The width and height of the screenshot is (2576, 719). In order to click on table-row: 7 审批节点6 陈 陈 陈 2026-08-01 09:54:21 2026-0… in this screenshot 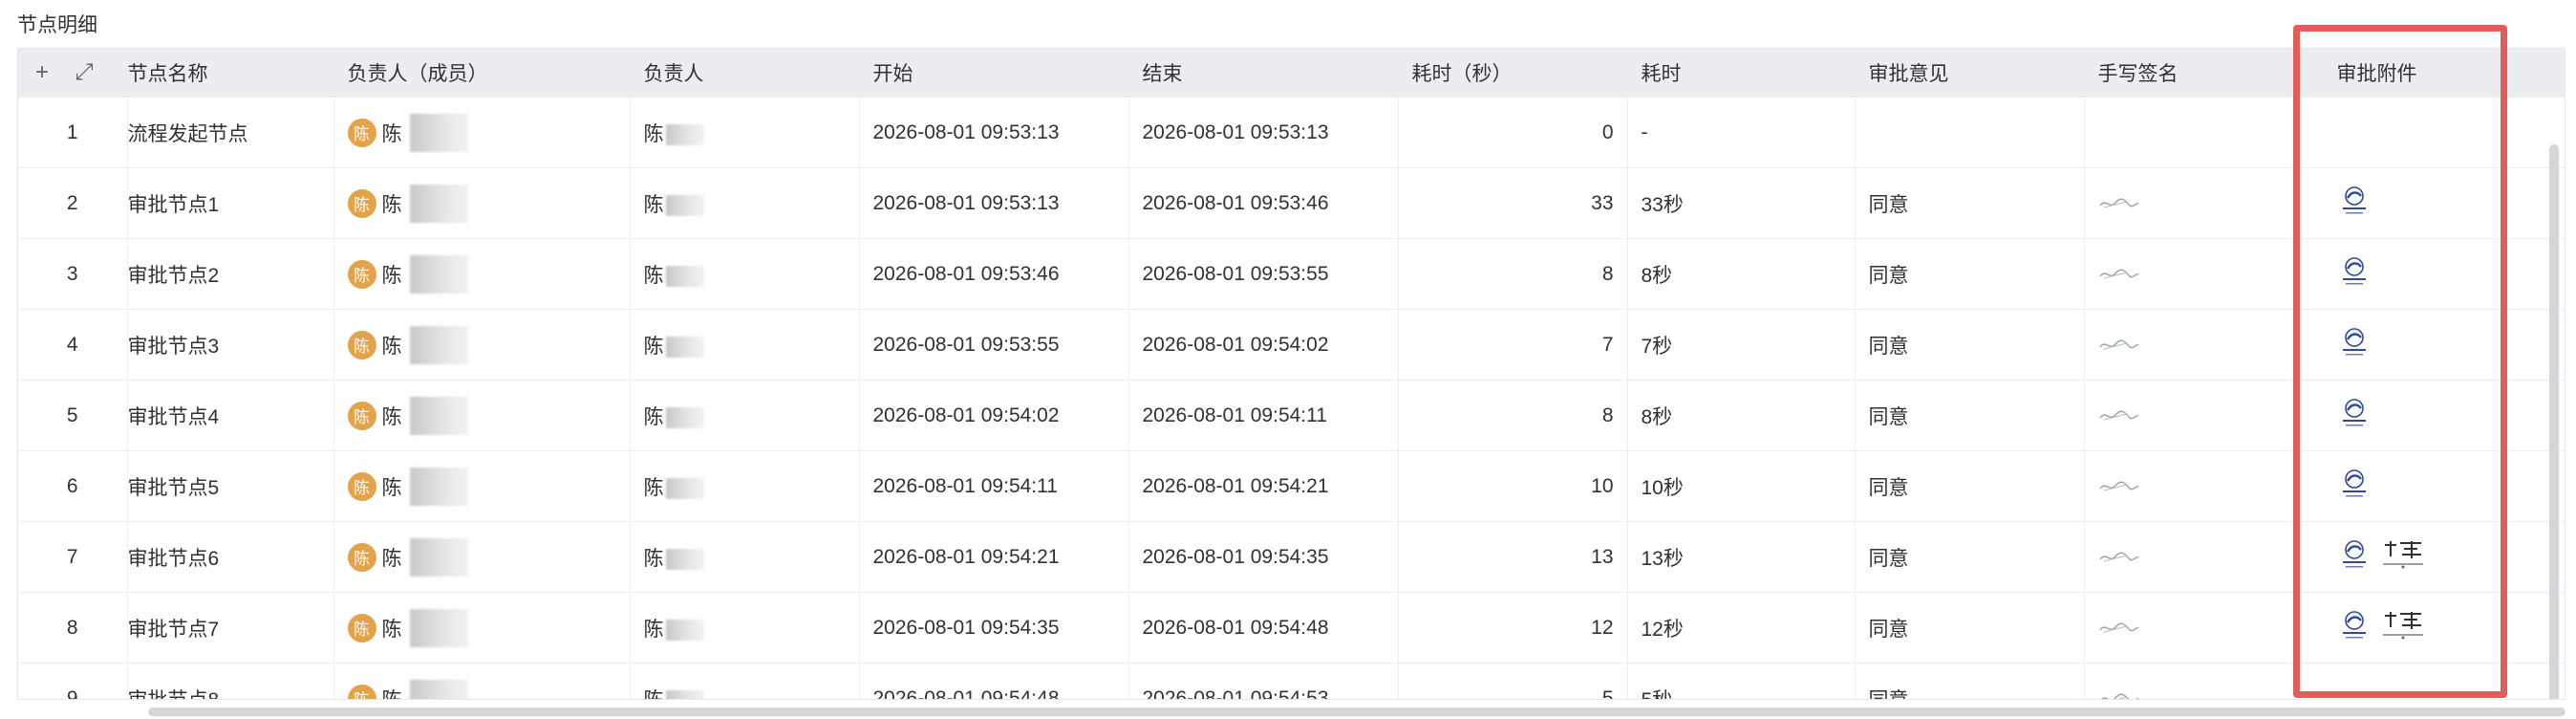, I will do `click(1291, 557)`.